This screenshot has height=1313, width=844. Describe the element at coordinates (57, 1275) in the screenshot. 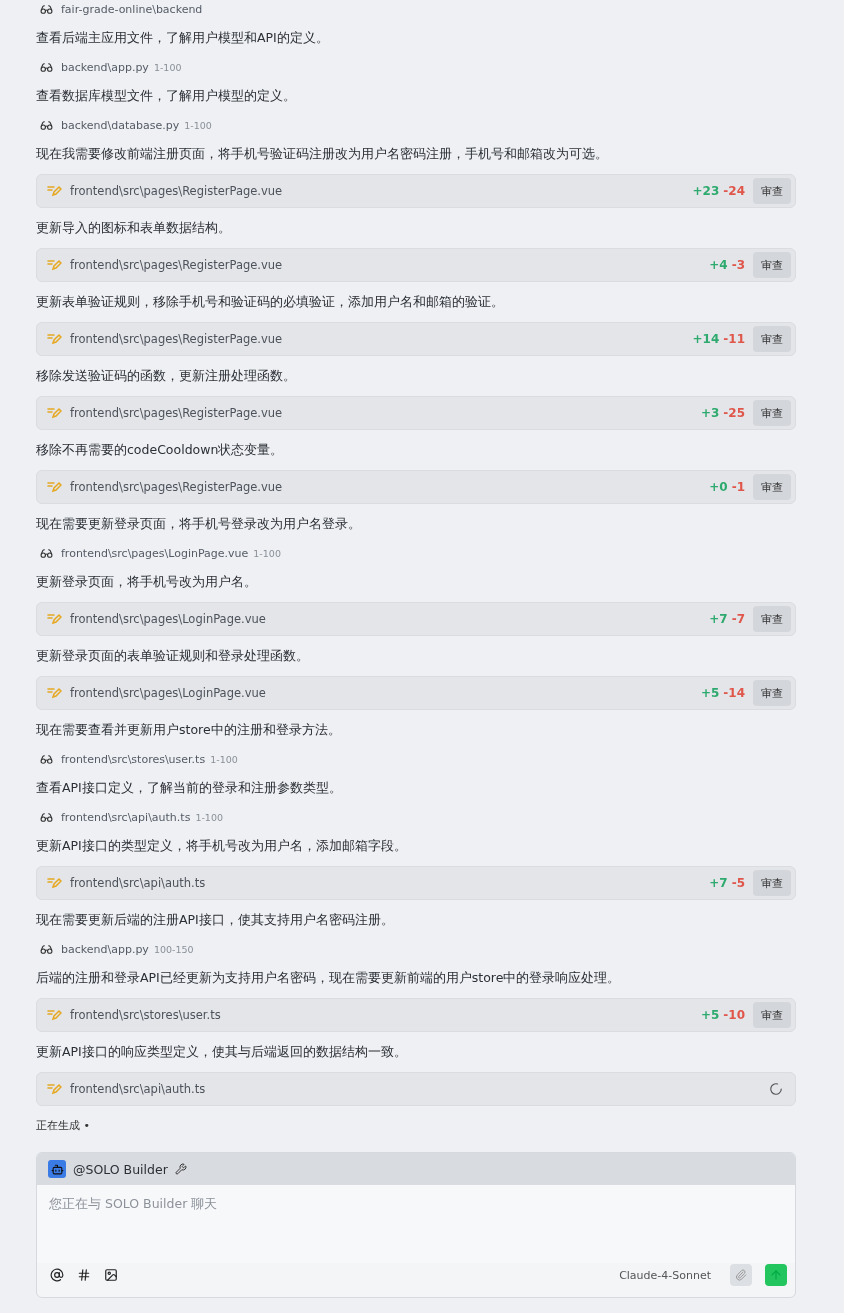

I see `mention-icon` at that location.